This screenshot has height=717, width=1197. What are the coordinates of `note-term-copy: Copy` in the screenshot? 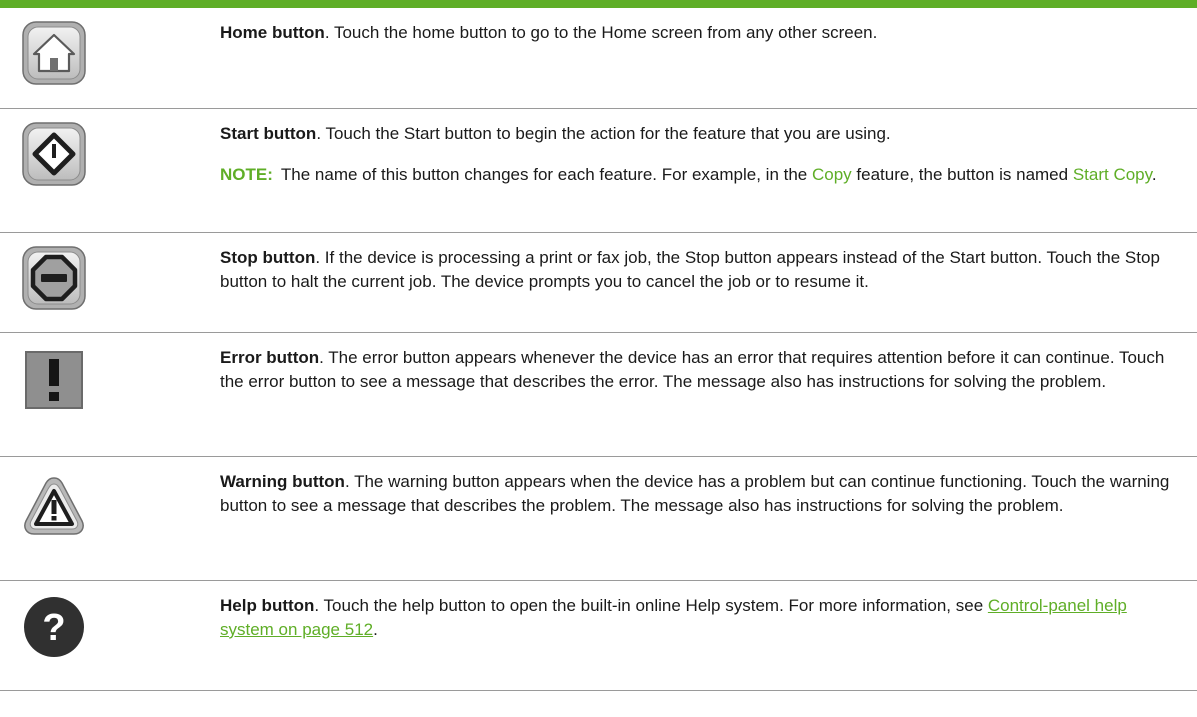 It's located at (831, 174).